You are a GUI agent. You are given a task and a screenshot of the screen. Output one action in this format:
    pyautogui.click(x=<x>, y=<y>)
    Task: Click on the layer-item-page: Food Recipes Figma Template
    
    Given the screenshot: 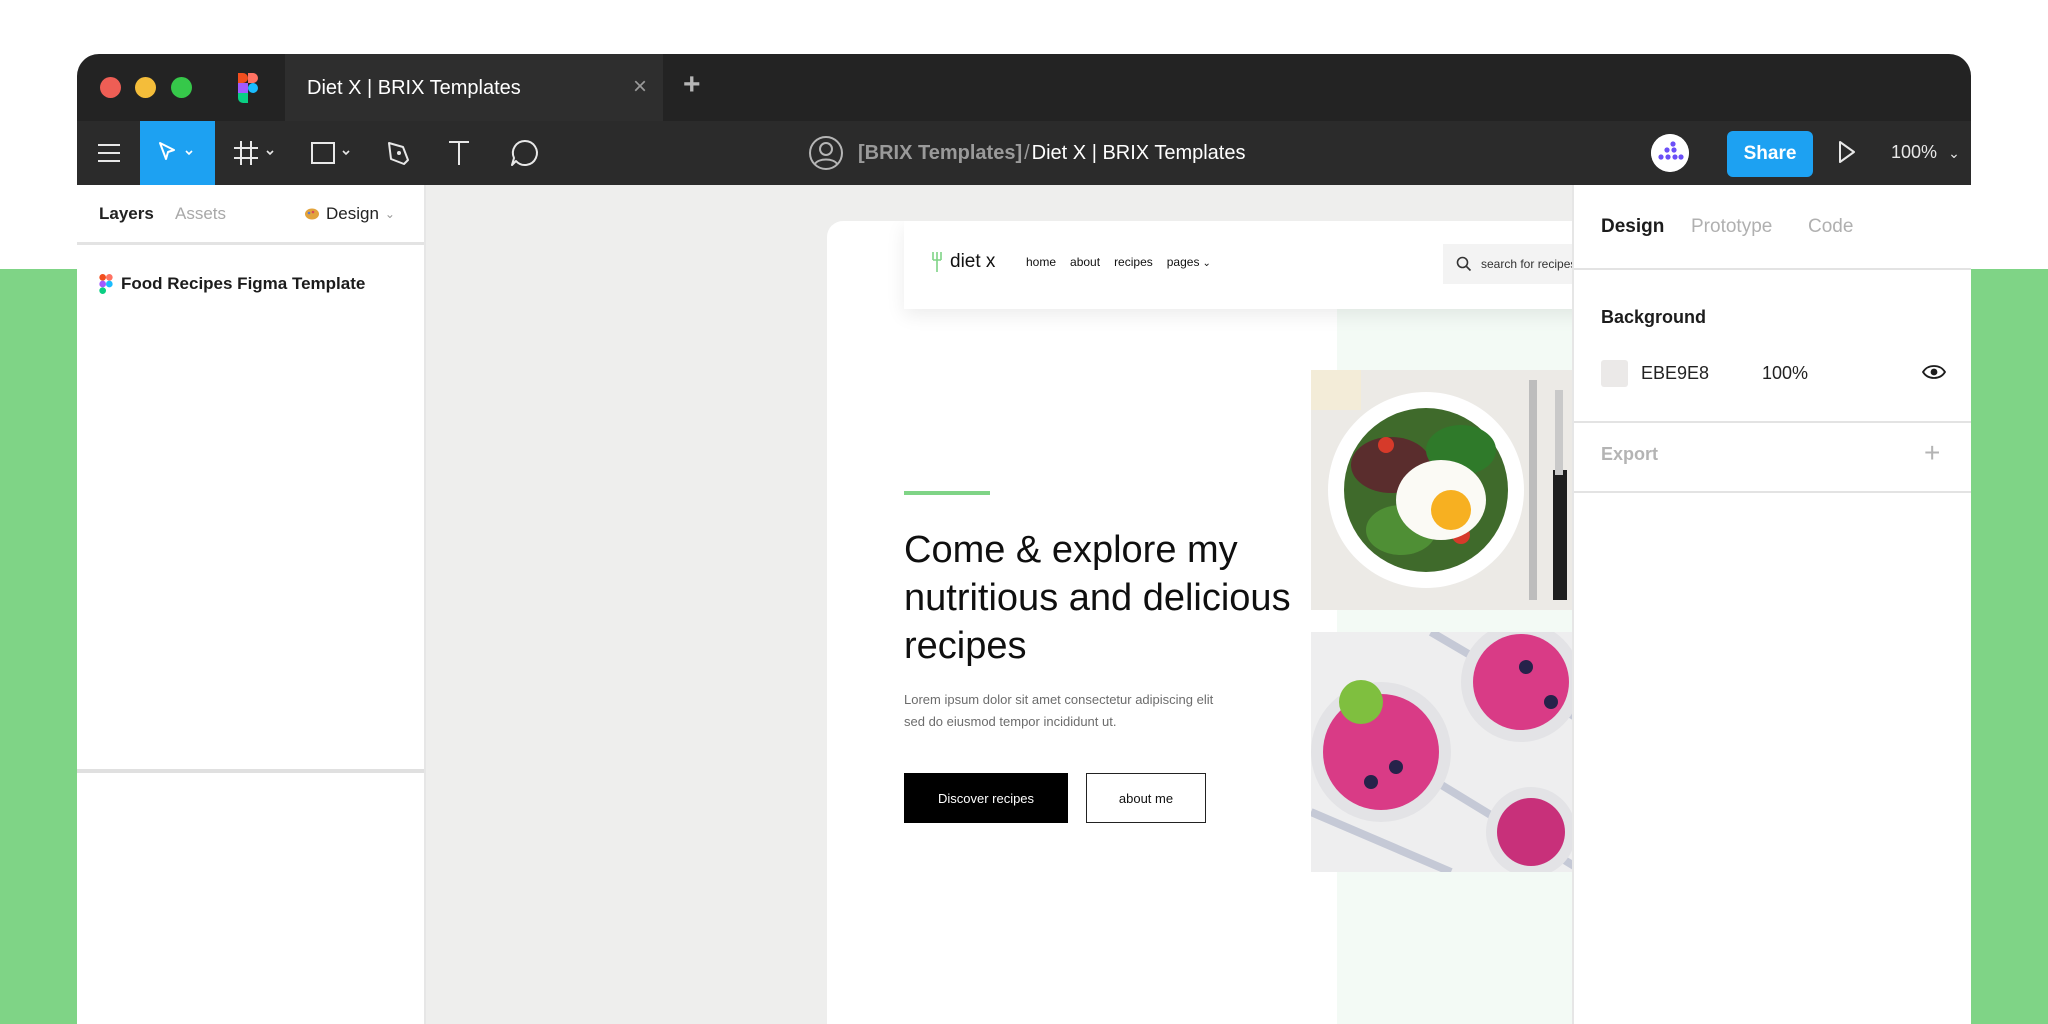 What is the action you would take?
    pyautogui.click(x=232, y=284)
    